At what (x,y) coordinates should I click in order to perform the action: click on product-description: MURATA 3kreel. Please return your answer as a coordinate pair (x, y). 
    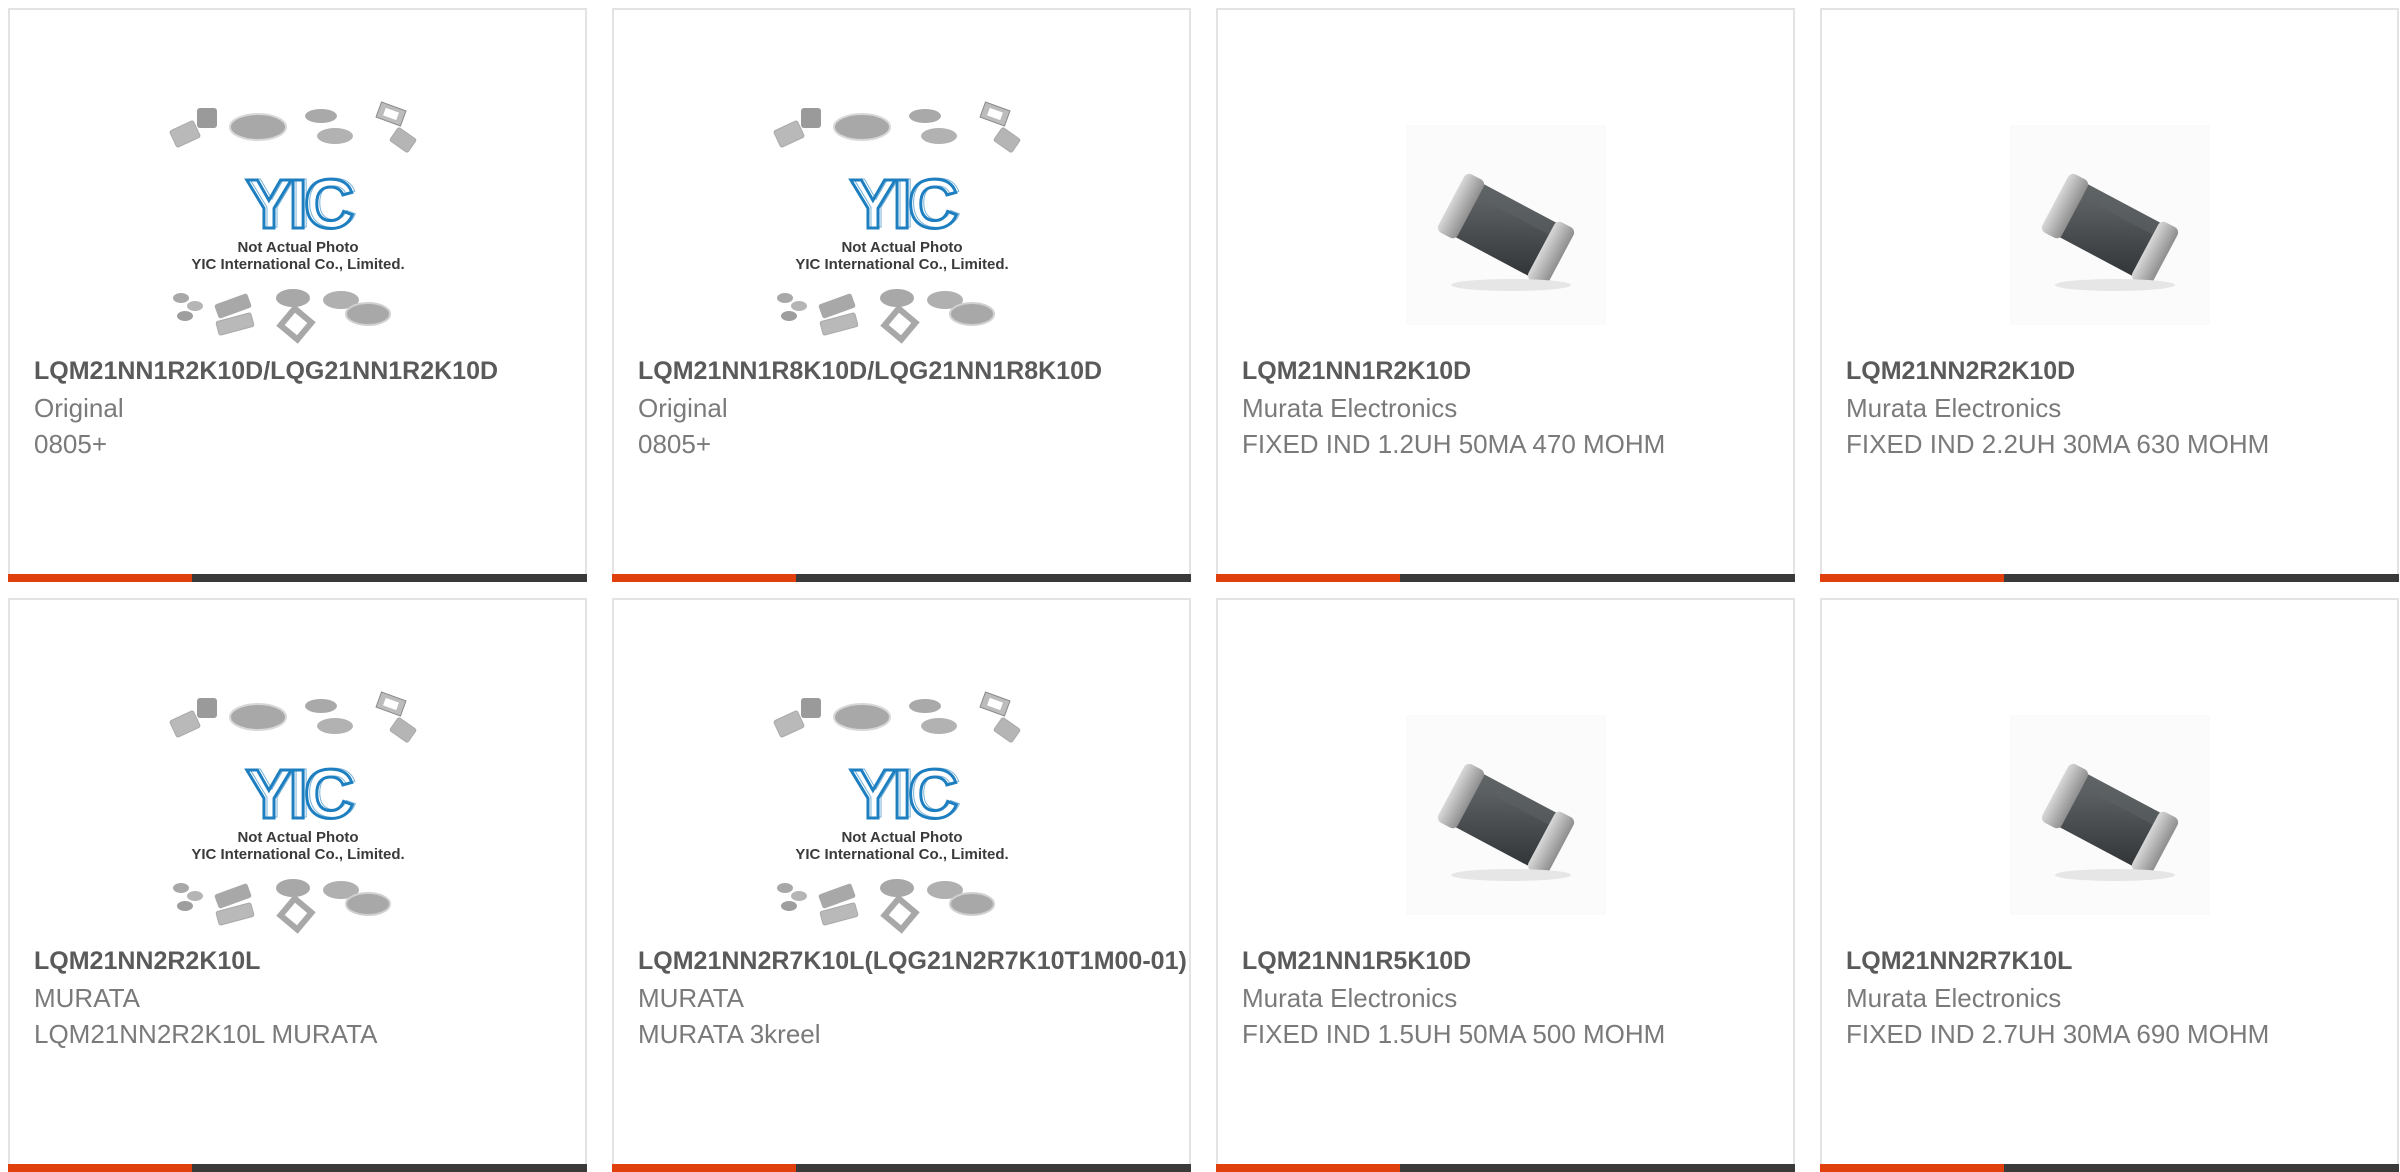
    Looking at the image, I should click on (729, 1034).